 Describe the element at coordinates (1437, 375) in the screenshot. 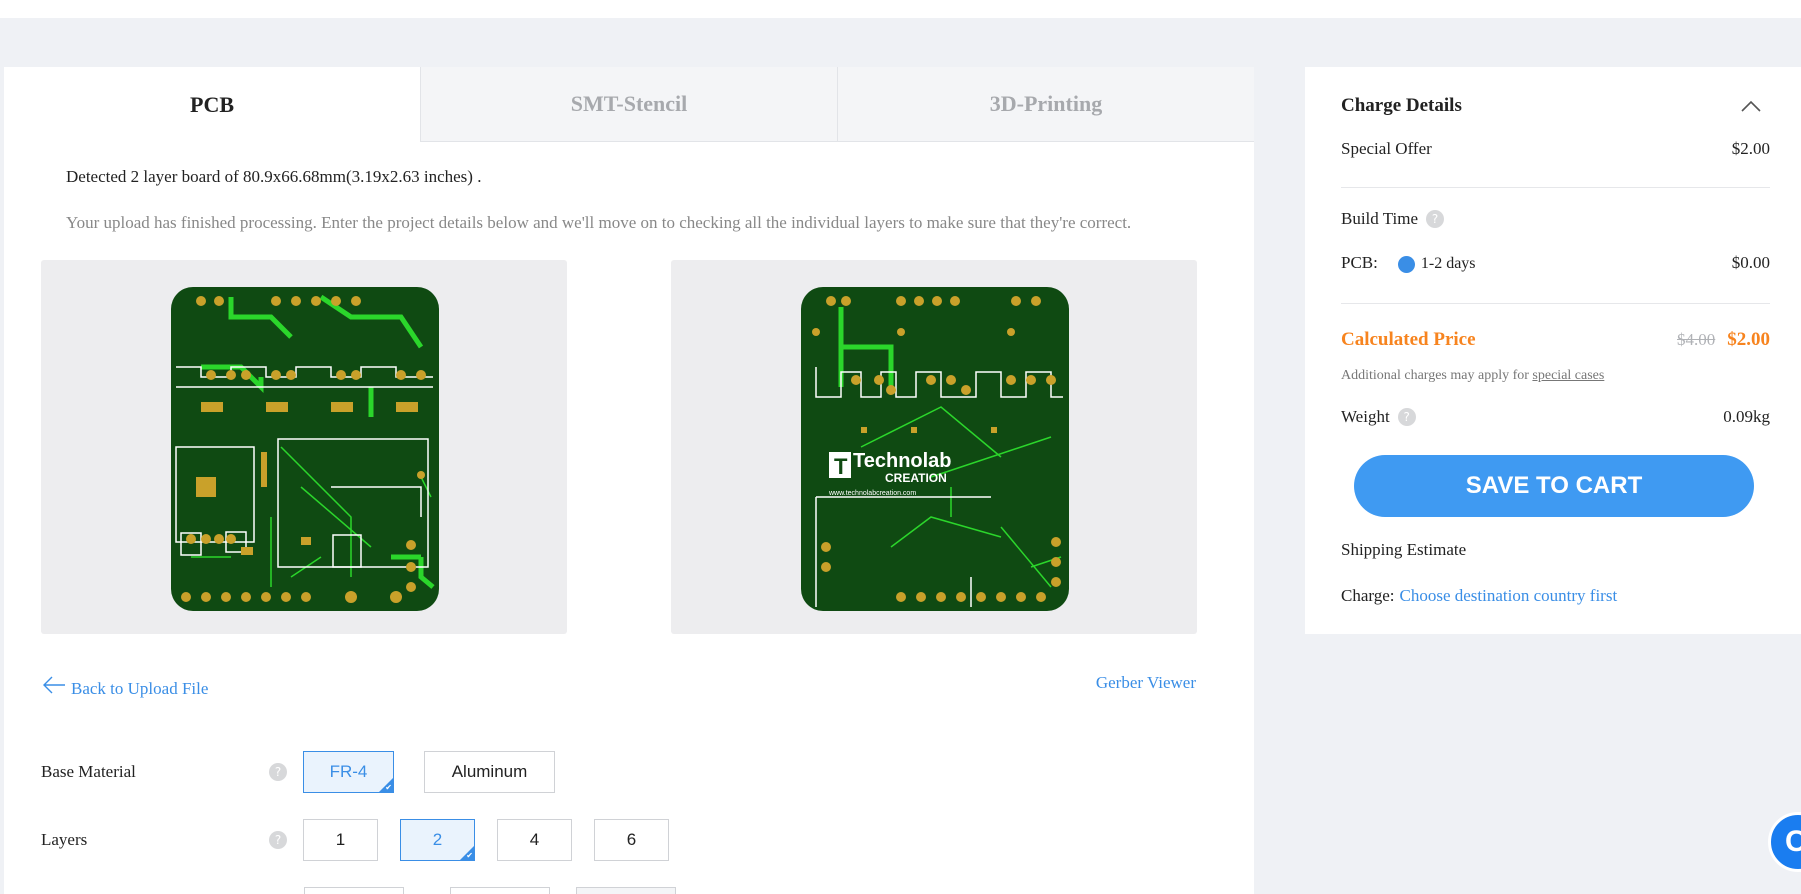

I see `note-prefix: Additional charges may apply for` at that location.